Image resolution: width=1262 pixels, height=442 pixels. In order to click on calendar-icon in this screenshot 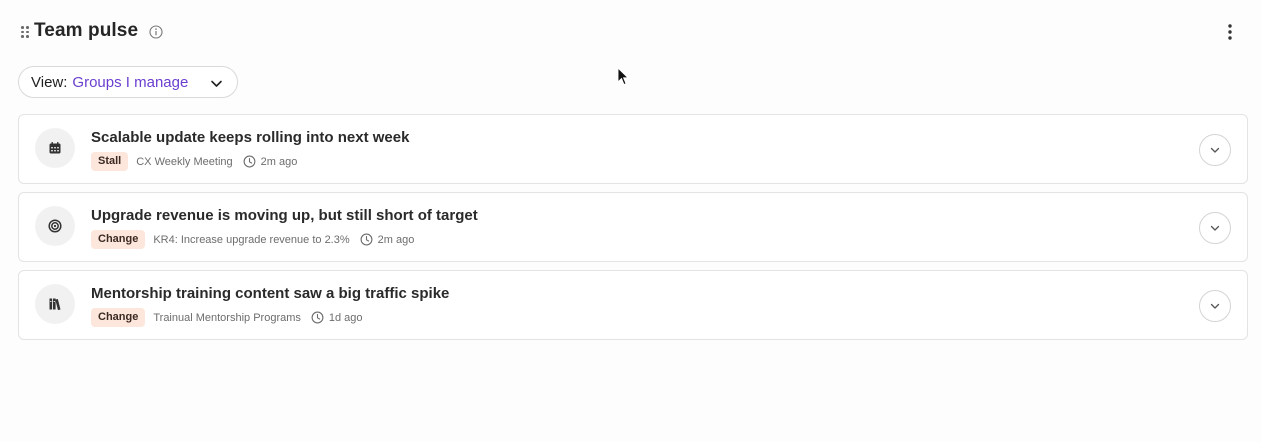, I will do `click(55, 148)`.